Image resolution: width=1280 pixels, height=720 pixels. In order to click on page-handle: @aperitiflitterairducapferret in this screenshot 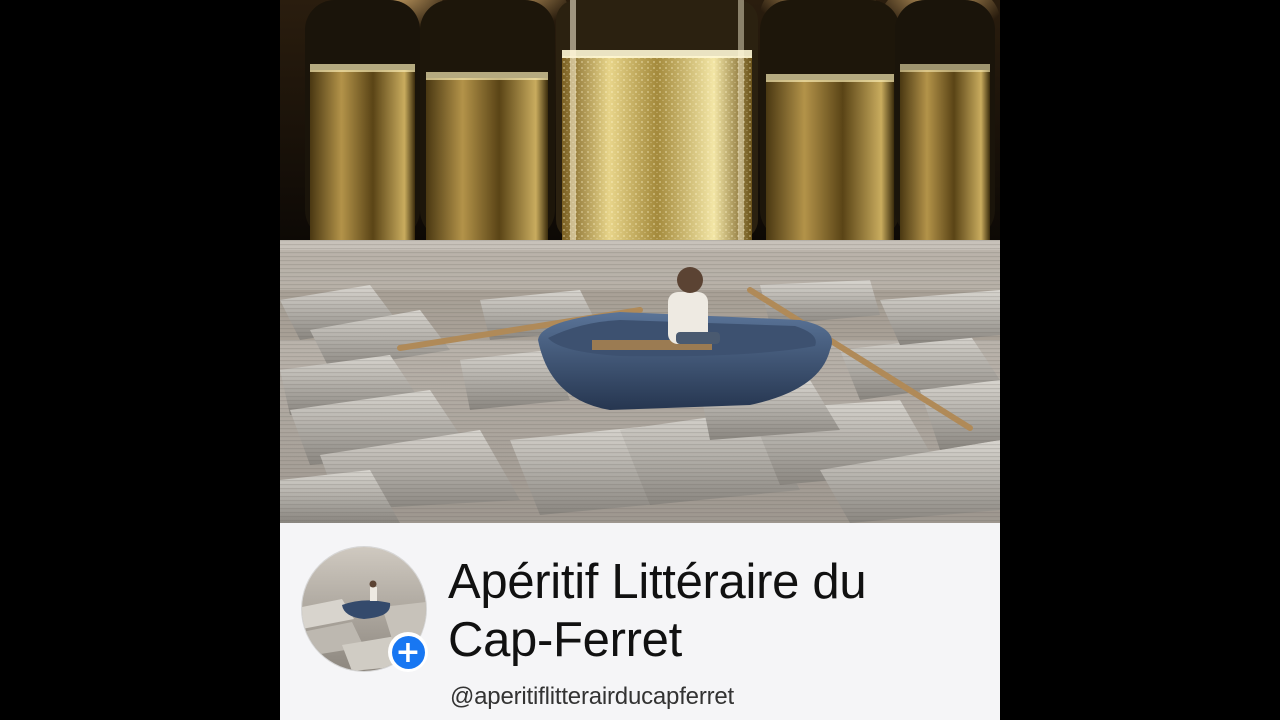, I will do `click(592, 697)`.